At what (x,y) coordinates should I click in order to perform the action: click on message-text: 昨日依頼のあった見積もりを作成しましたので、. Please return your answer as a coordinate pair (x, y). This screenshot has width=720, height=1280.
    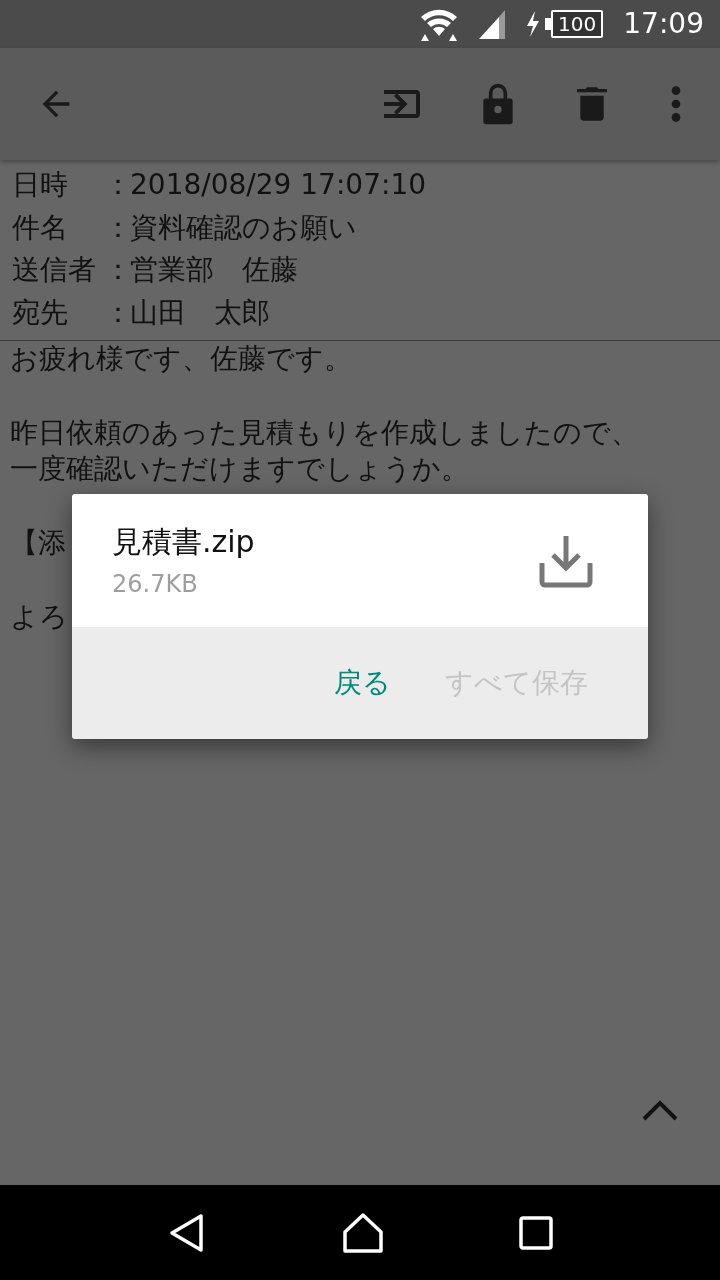
    Looking at the image, I should click on (324, 433).